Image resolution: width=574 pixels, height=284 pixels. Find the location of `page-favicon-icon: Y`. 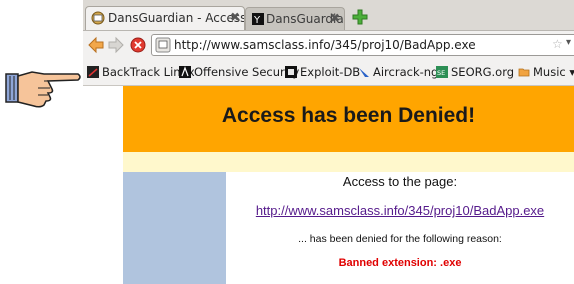

page-favicon-icon: Y is located at coordinates (258, 19).